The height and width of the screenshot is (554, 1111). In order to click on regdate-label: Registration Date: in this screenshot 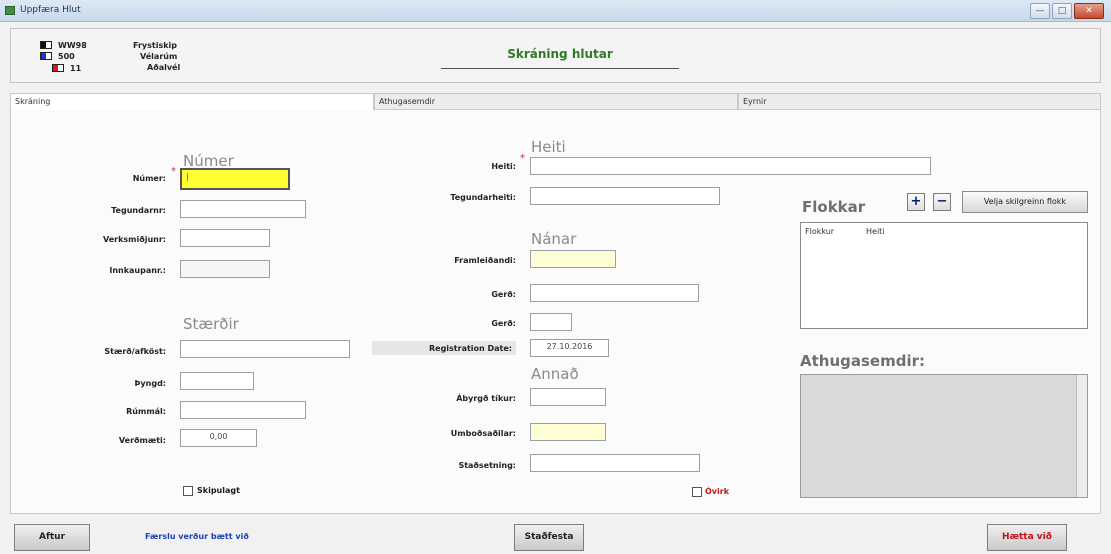, I will do `click(470, 348)`.